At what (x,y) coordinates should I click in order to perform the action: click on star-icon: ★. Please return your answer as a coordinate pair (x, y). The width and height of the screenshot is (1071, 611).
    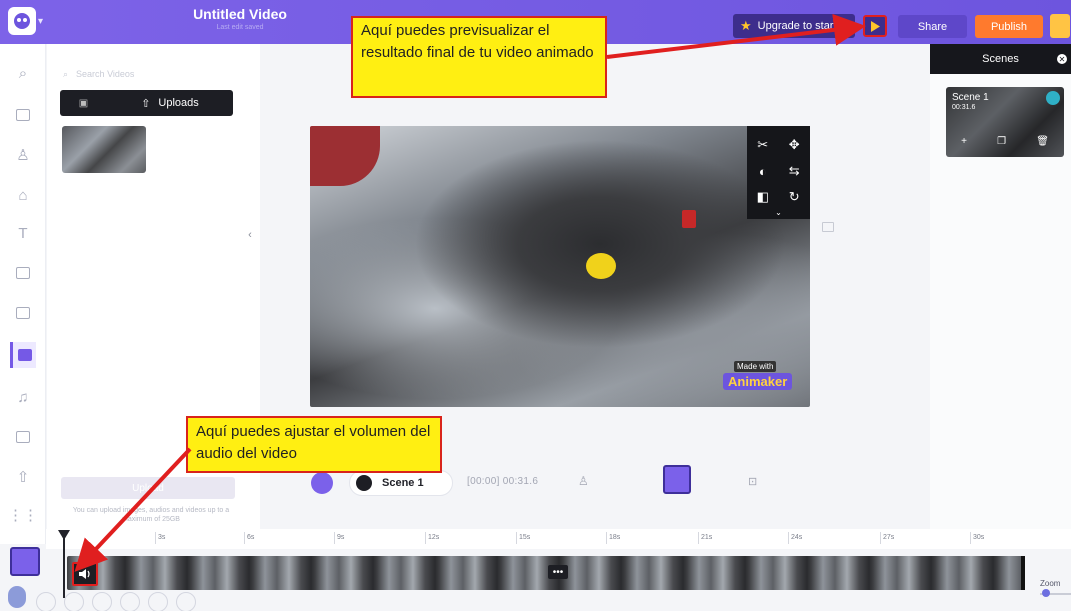
    Looking at the image, I should click on (746, 25).